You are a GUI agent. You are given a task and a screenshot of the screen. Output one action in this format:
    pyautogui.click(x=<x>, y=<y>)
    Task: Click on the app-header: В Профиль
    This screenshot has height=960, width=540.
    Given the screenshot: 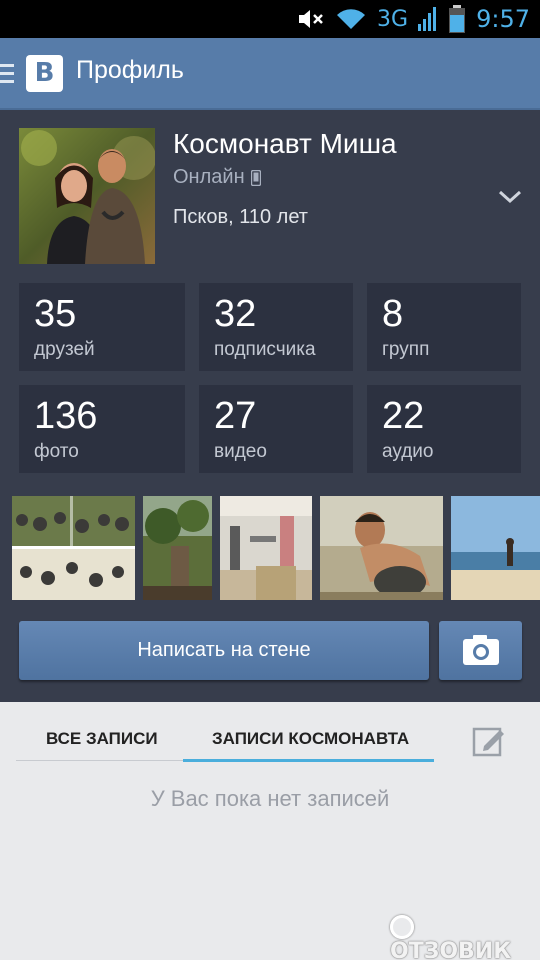 What is the action you would take?
    pyautogui.click(x=270, y=74)
    